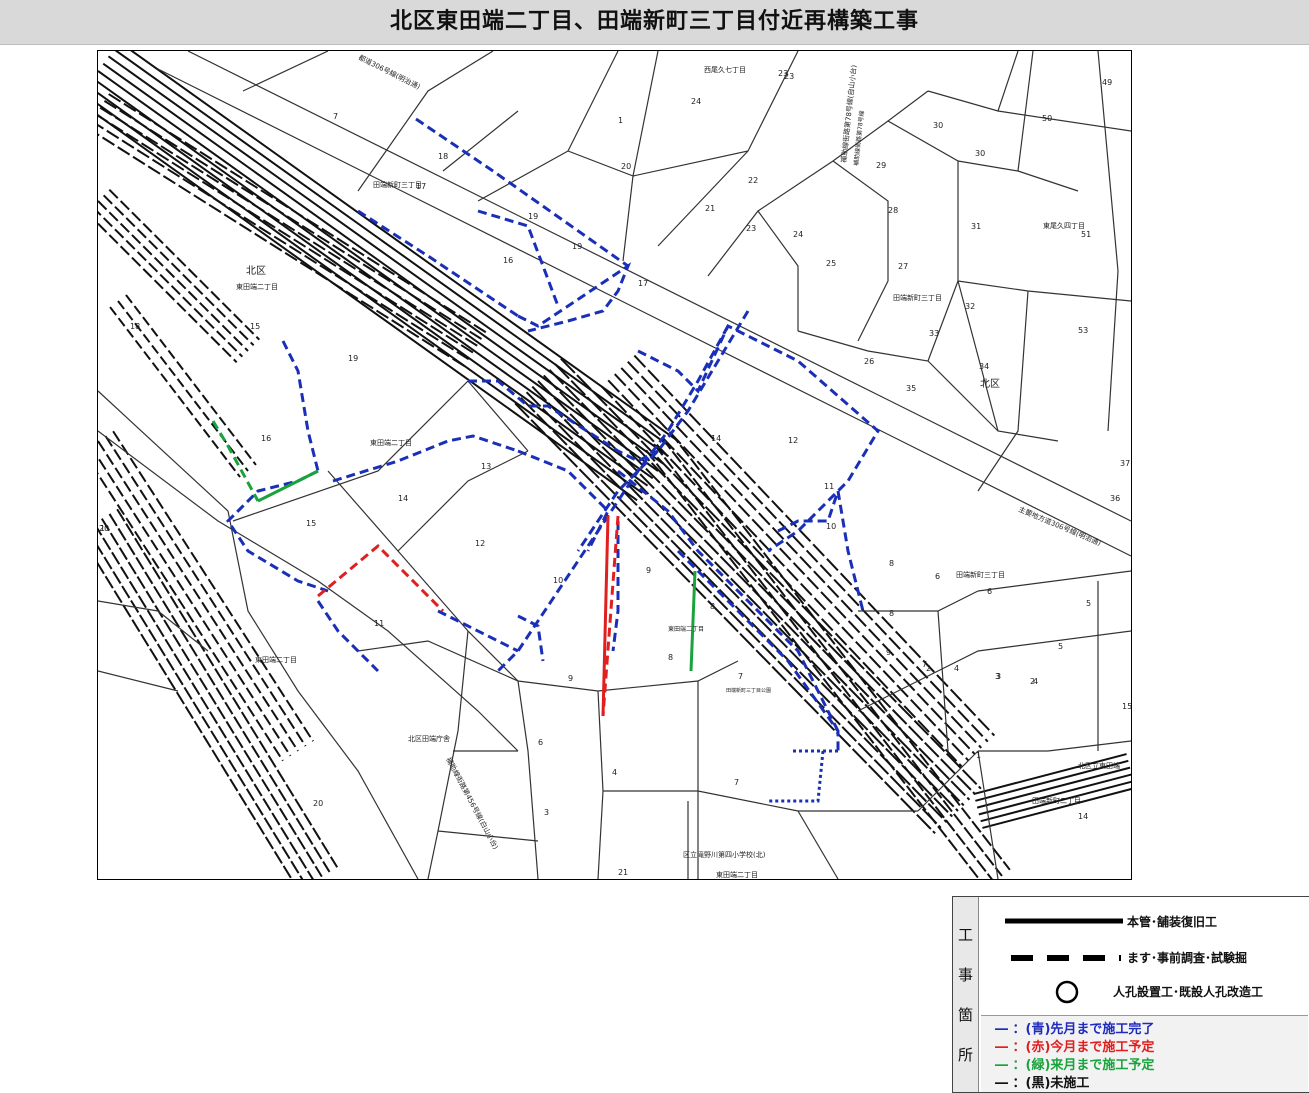 This screenshot has width=1309, height=1093. Describe the element at coordinates (965, 1054) in the screenshot. I see `side-char: 所` at that location.